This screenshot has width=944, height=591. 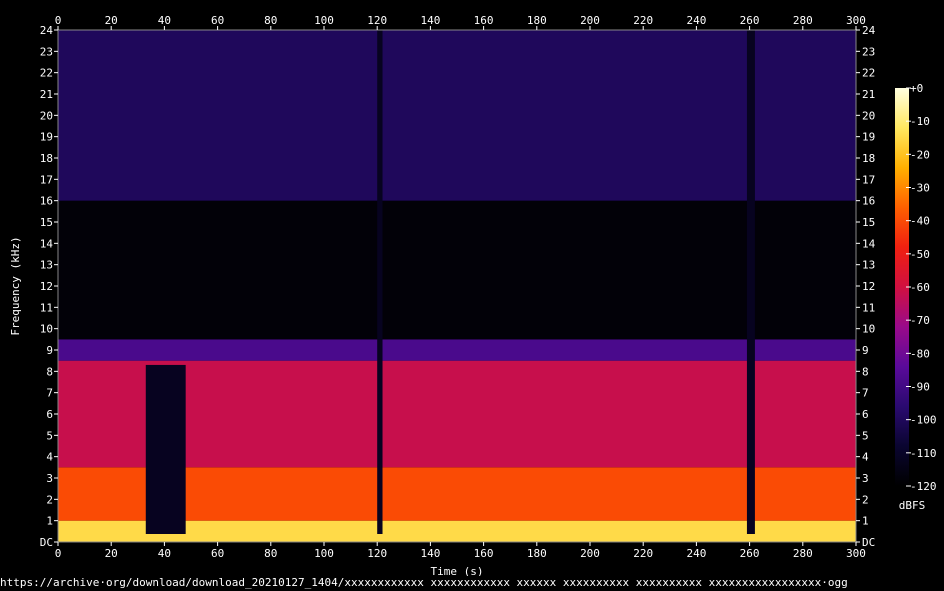 What do you see at coordinates (868, 201) in the screenshot?
I see `y-tick-label-right: 16` at bounding box center [868, 201].